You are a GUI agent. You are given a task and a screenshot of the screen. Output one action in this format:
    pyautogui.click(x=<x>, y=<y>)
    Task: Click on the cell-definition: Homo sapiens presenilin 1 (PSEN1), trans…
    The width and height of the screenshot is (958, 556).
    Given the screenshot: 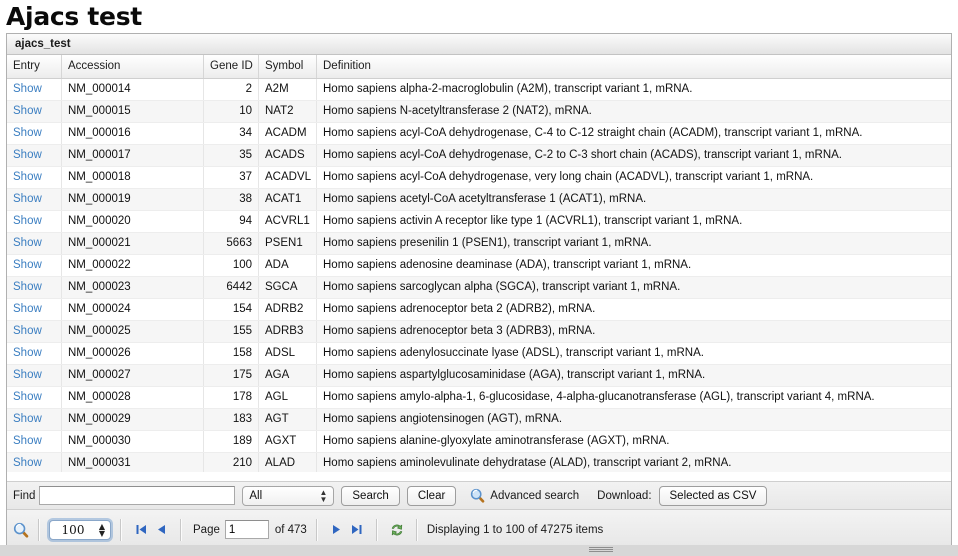 What is the action you would take?
    pyautogui.click(x=487, y=243)
    